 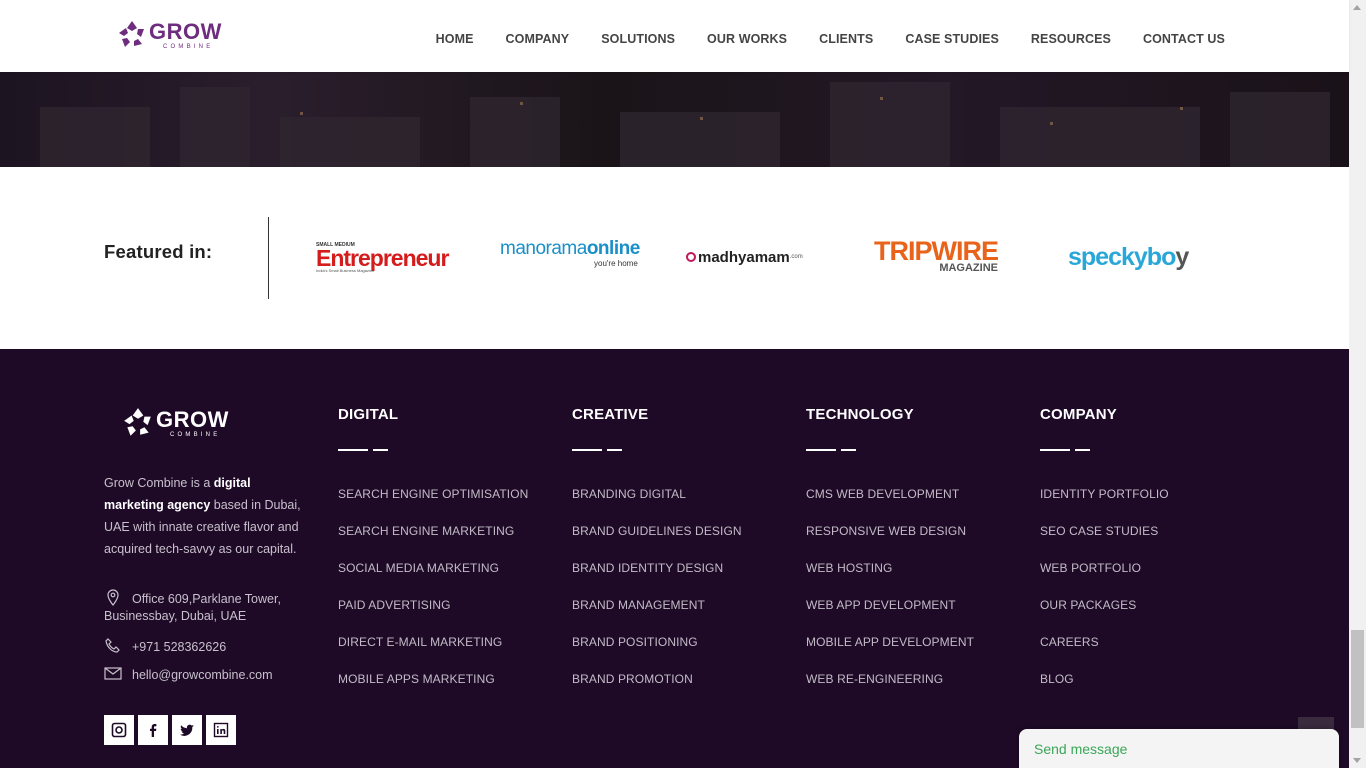 What do you see at coordinates (687, 542) in the screenshot?
I see `footer-link: BRAND GUIDELINES DESIGN` at bounding box center [687, 542].